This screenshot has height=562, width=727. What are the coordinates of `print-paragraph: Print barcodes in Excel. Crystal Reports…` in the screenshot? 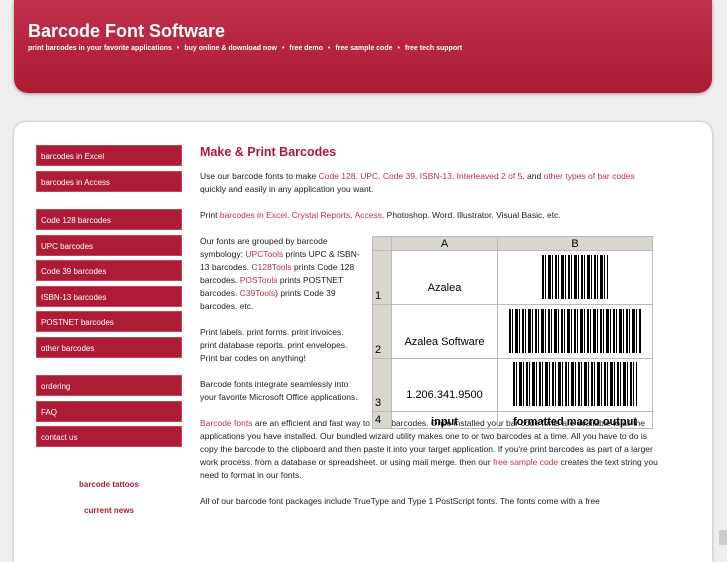 It's located at (380, 215).